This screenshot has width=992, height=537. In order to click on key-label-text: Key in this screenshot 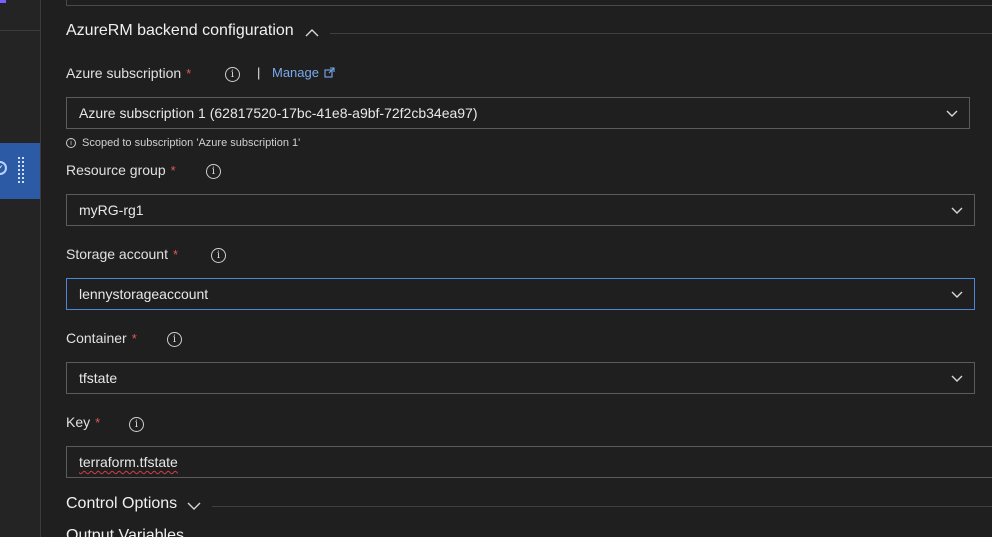, I will do `click(78, 422)`.